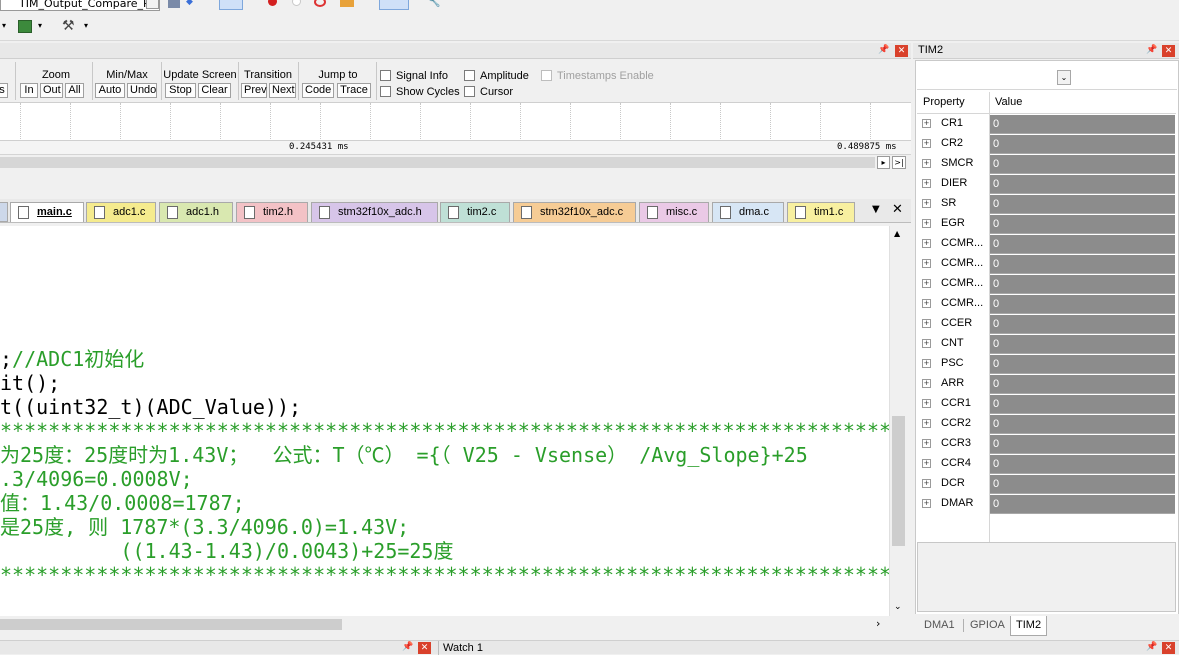 The height and width of the screenshot is (655, 1179). Describe the element at coordinates (1064, 77) in the screenshot. I see `peripheral-dropdown-icon: ⌄` at that location.